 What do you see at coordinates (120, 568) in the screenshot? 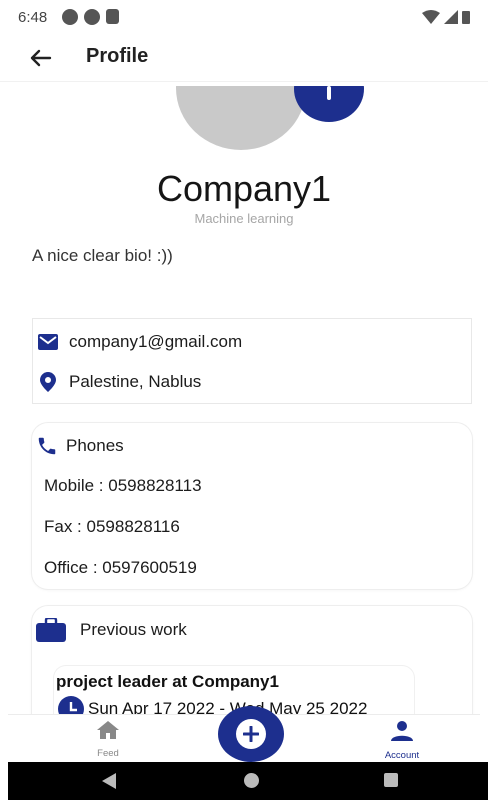
I see `office-phone: Office : 0597600519` at bounding box center [120, 568].